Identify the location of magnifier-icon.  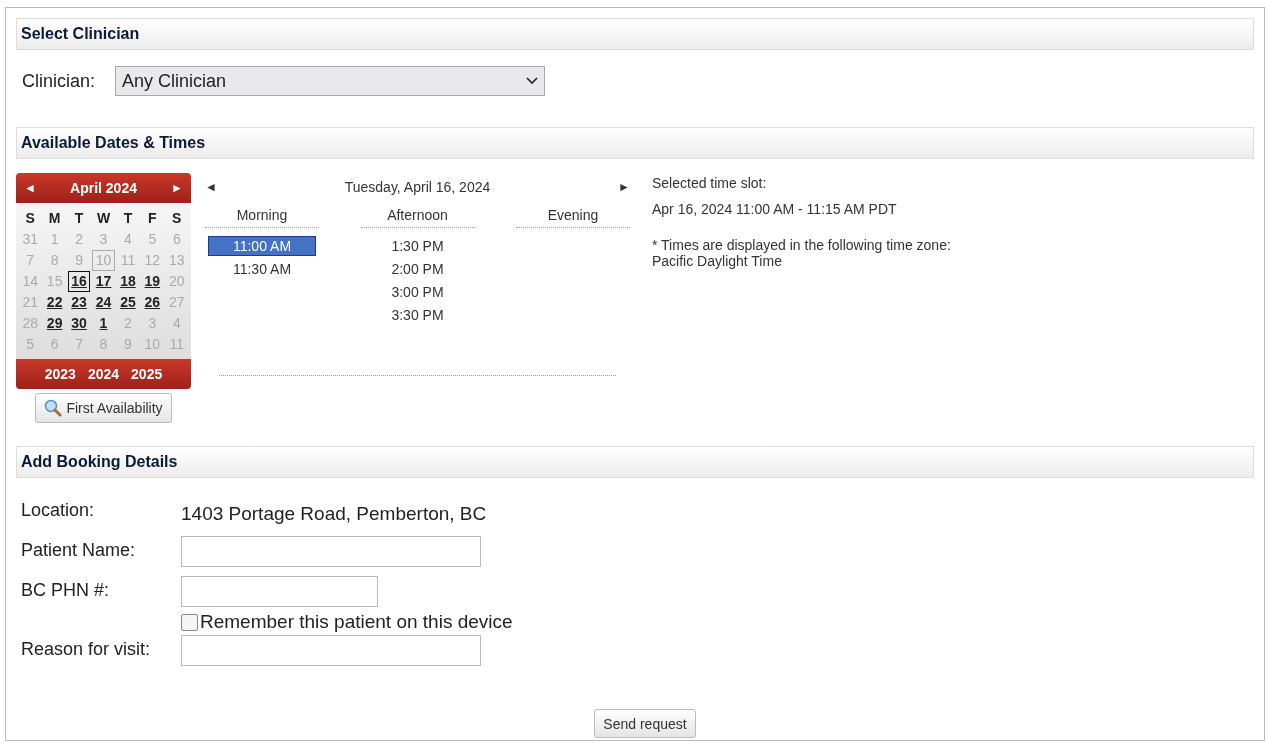
(53, 408).